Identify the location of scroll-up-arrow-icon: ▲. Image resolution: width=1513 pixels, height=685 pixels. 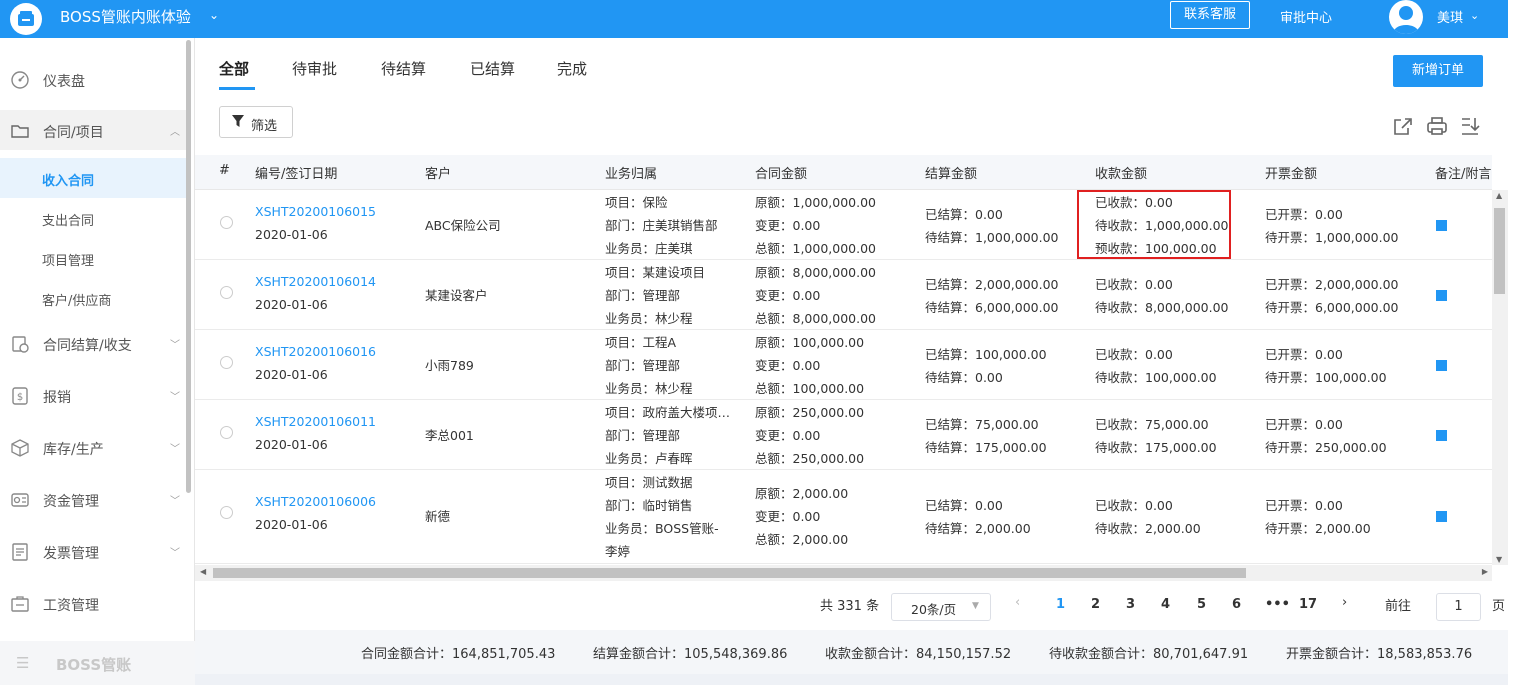
(1499, 195).